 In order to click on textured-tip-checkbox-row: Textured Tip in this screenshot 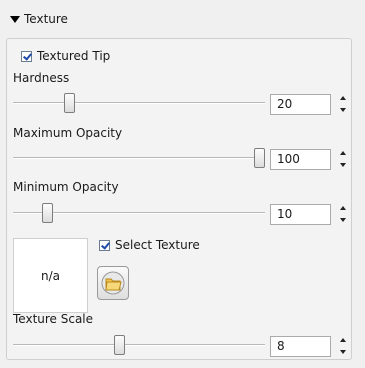, I will do `click(65, 56)`.